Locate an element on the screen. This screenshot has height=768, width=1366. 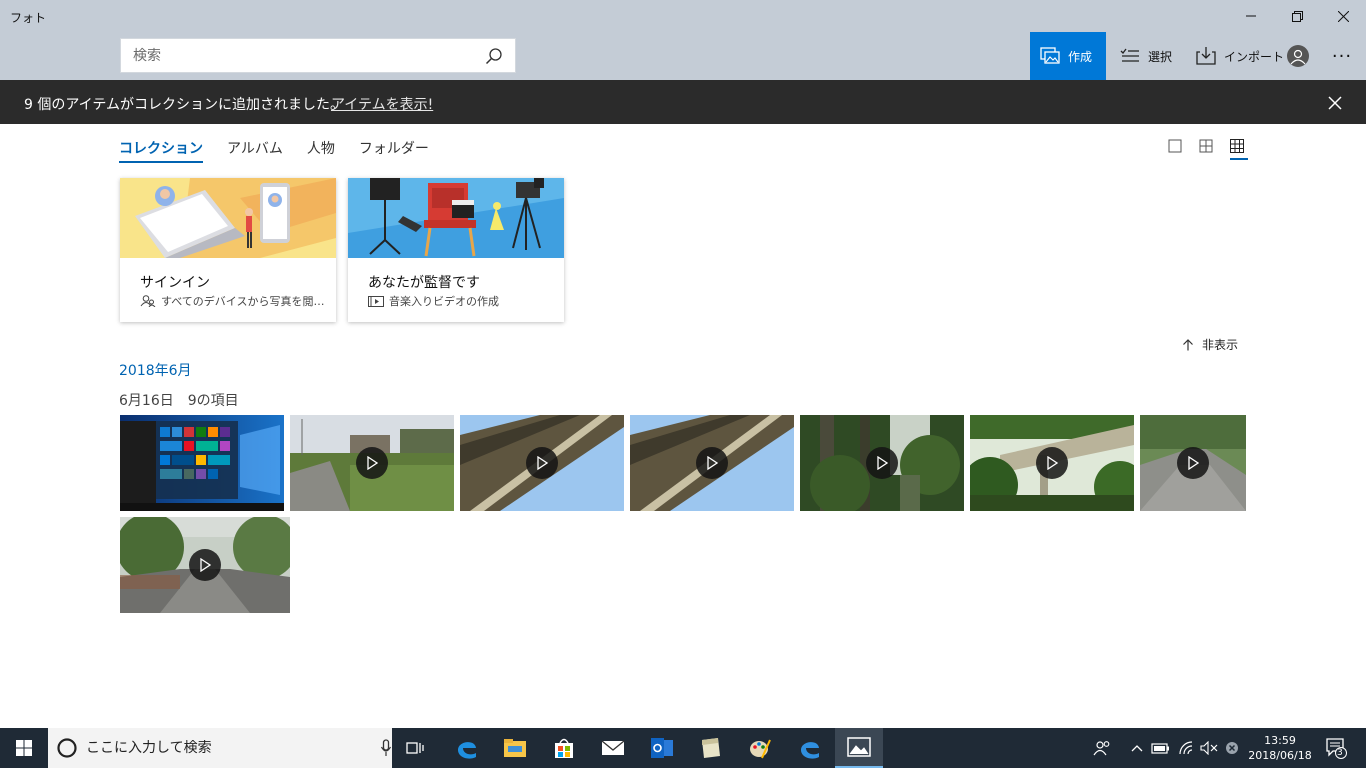
show-hidden-icons-button is located at coordinates (1137, 748).